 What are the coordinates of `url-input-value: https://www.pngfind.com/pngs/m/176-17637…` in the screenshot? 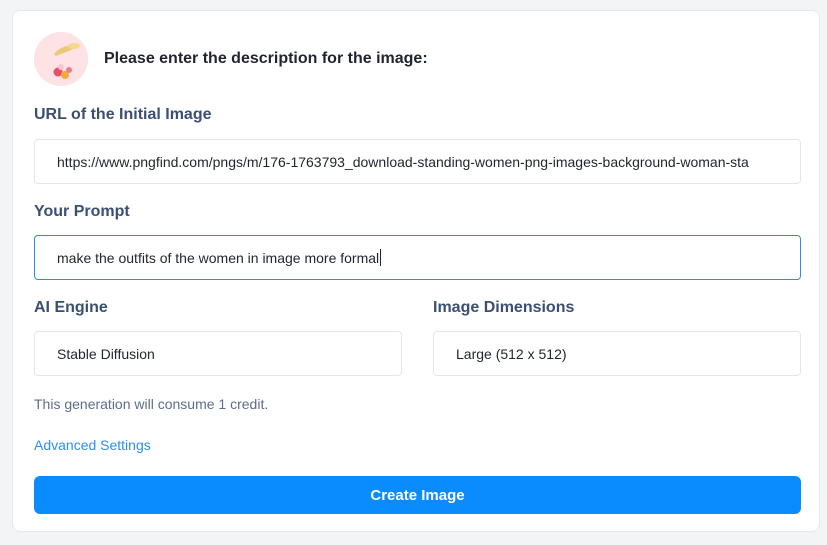 It's located at (403, 161).